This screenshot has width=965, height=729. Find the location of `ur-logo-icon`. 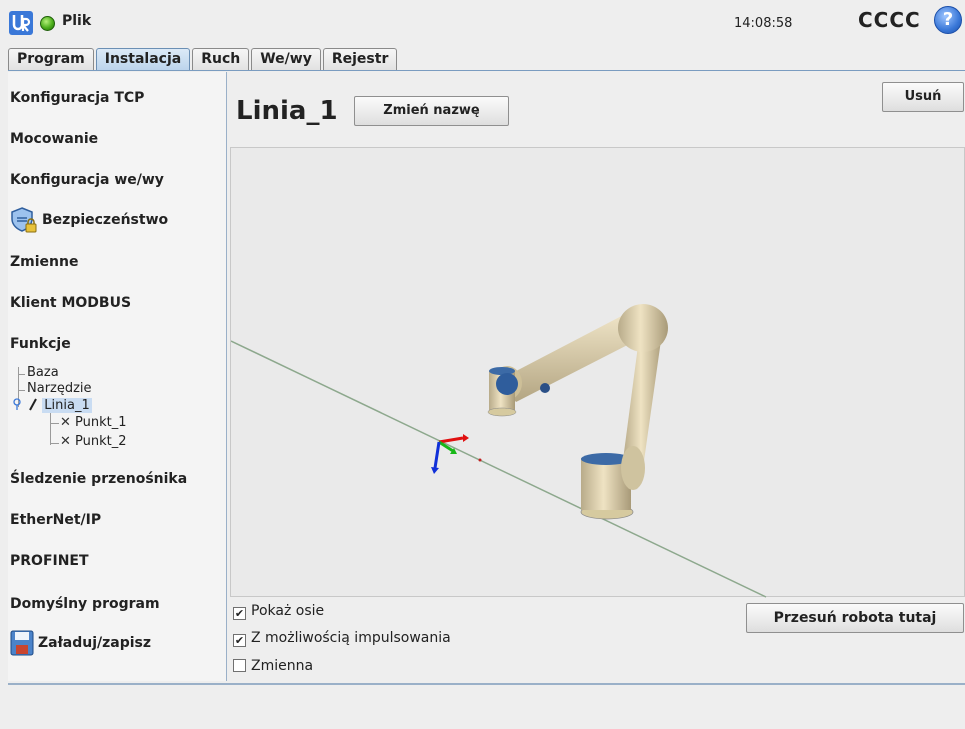

ur-logo-icon is located at coordinates (21, 23).